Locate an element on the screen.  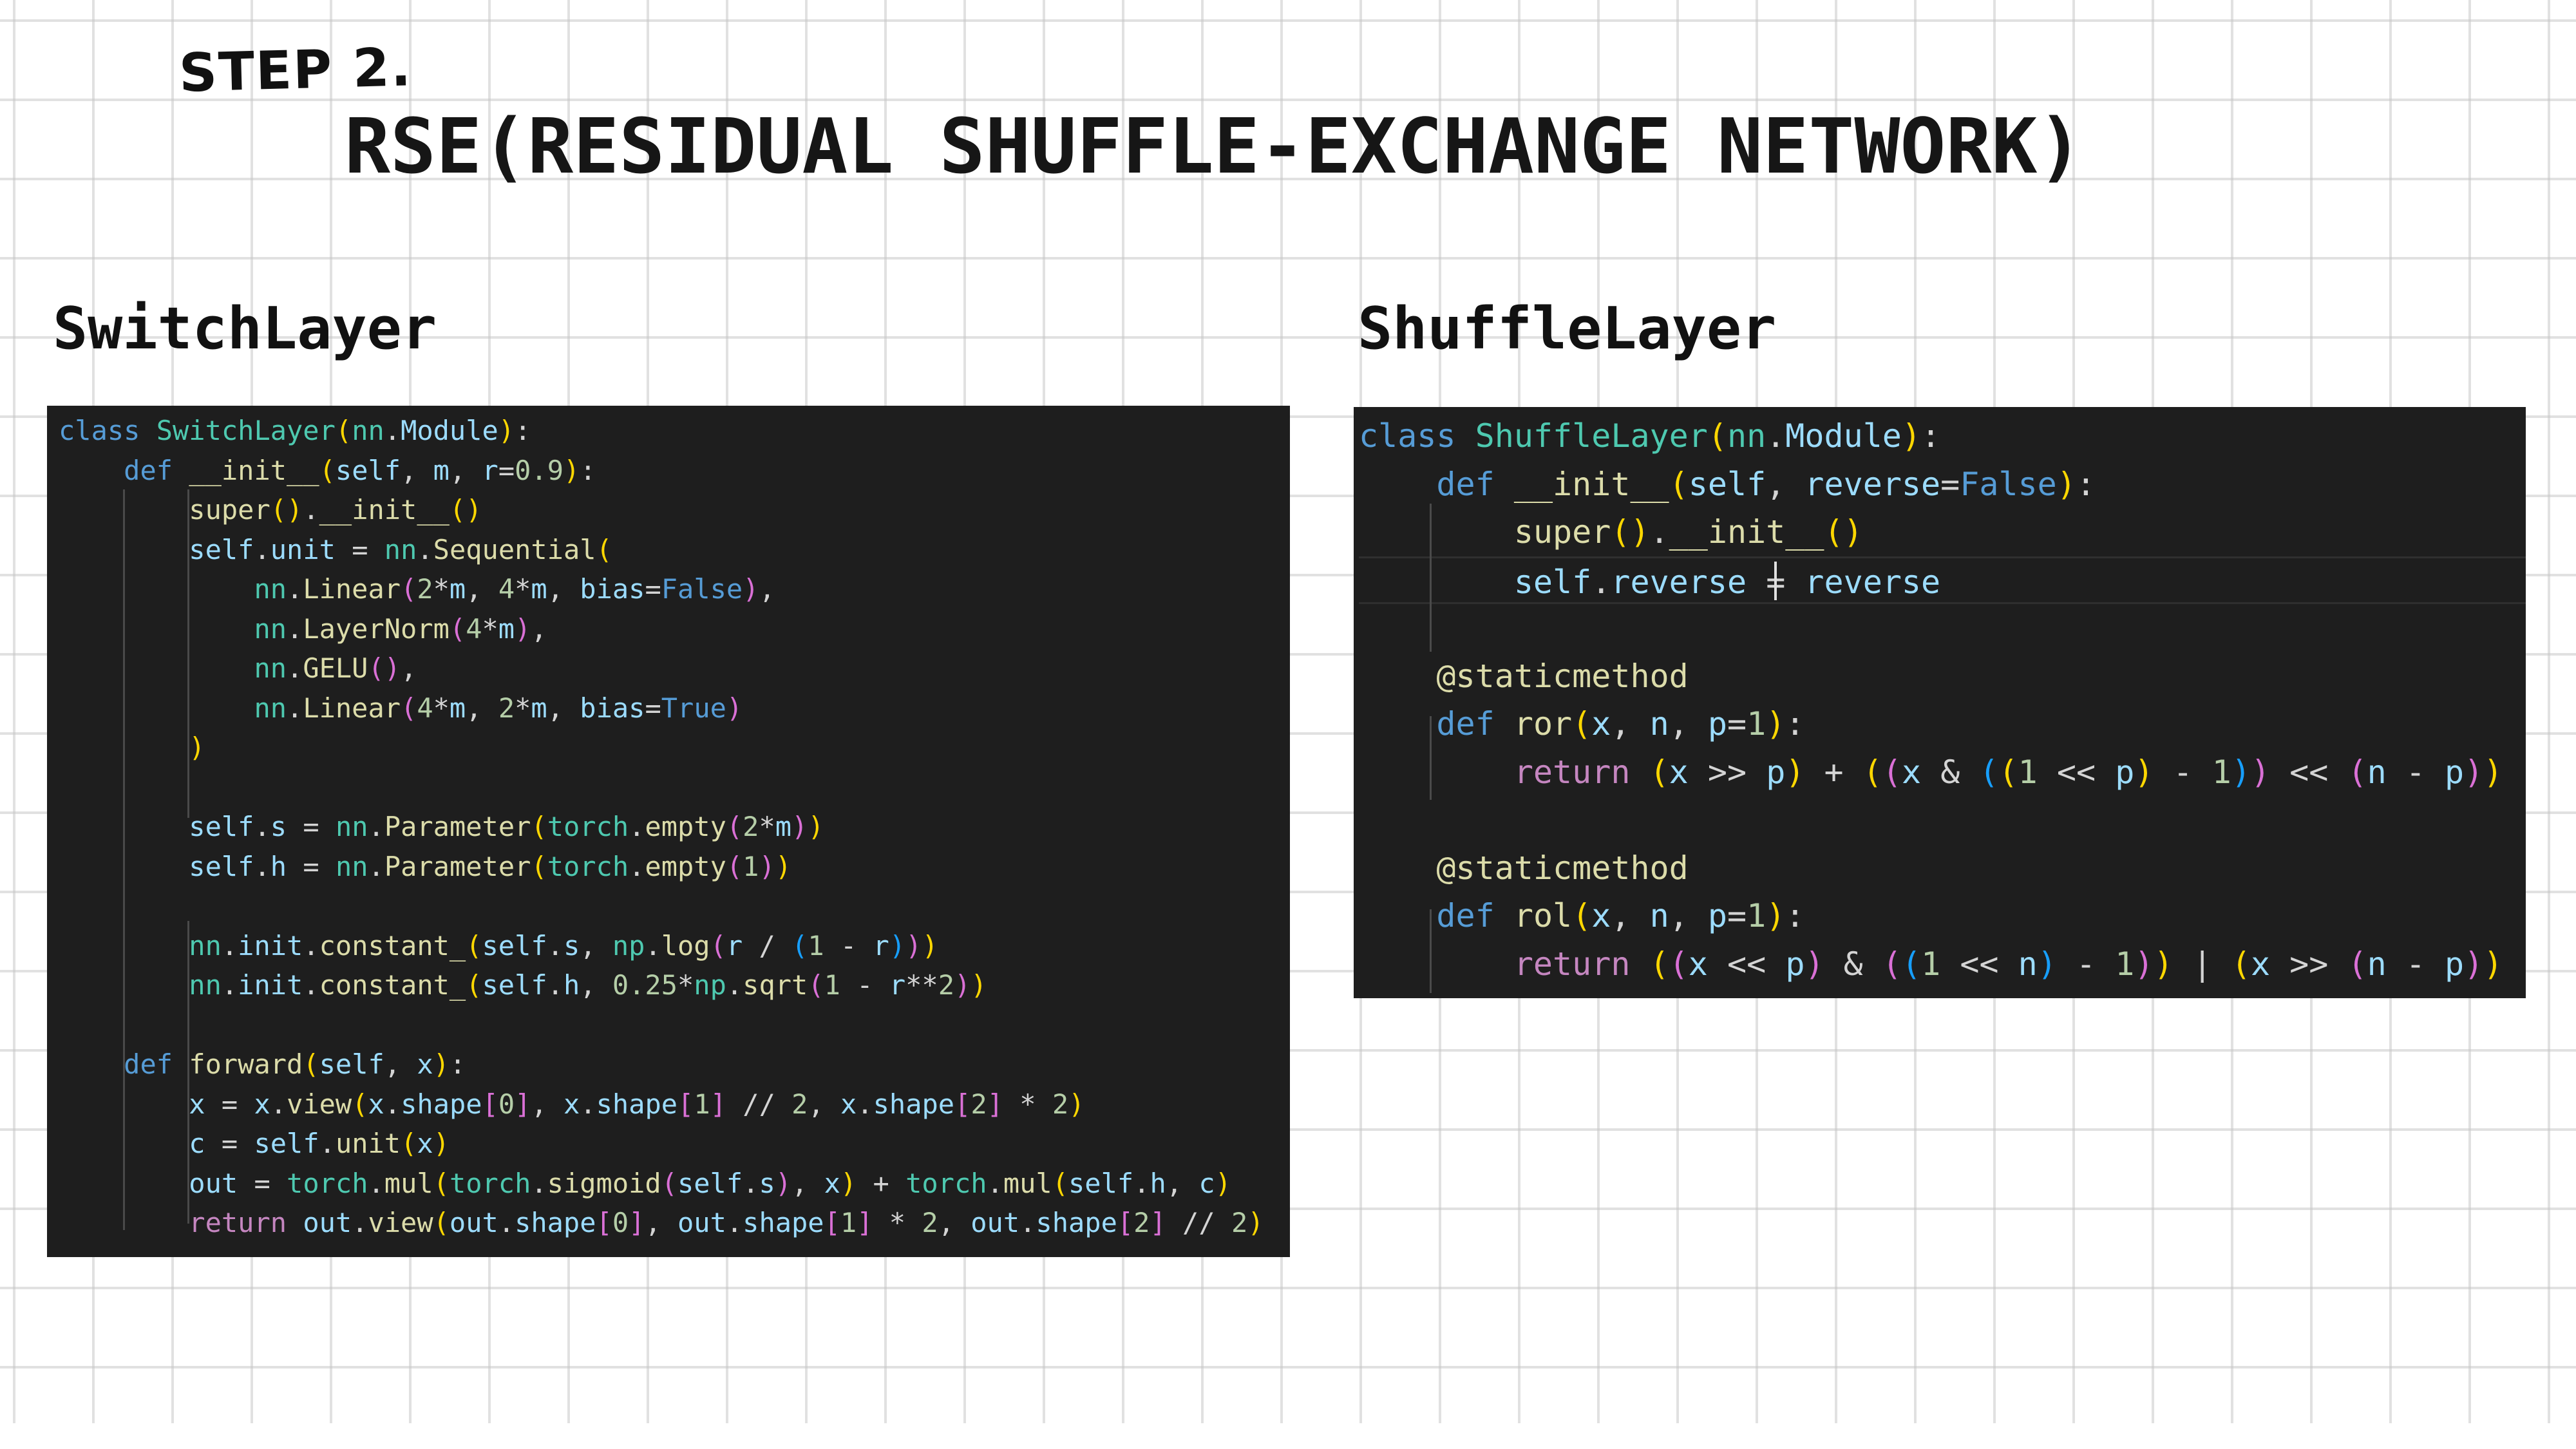
shuffle-code-line: super().__init__() is located at coordinates (1942, 532).